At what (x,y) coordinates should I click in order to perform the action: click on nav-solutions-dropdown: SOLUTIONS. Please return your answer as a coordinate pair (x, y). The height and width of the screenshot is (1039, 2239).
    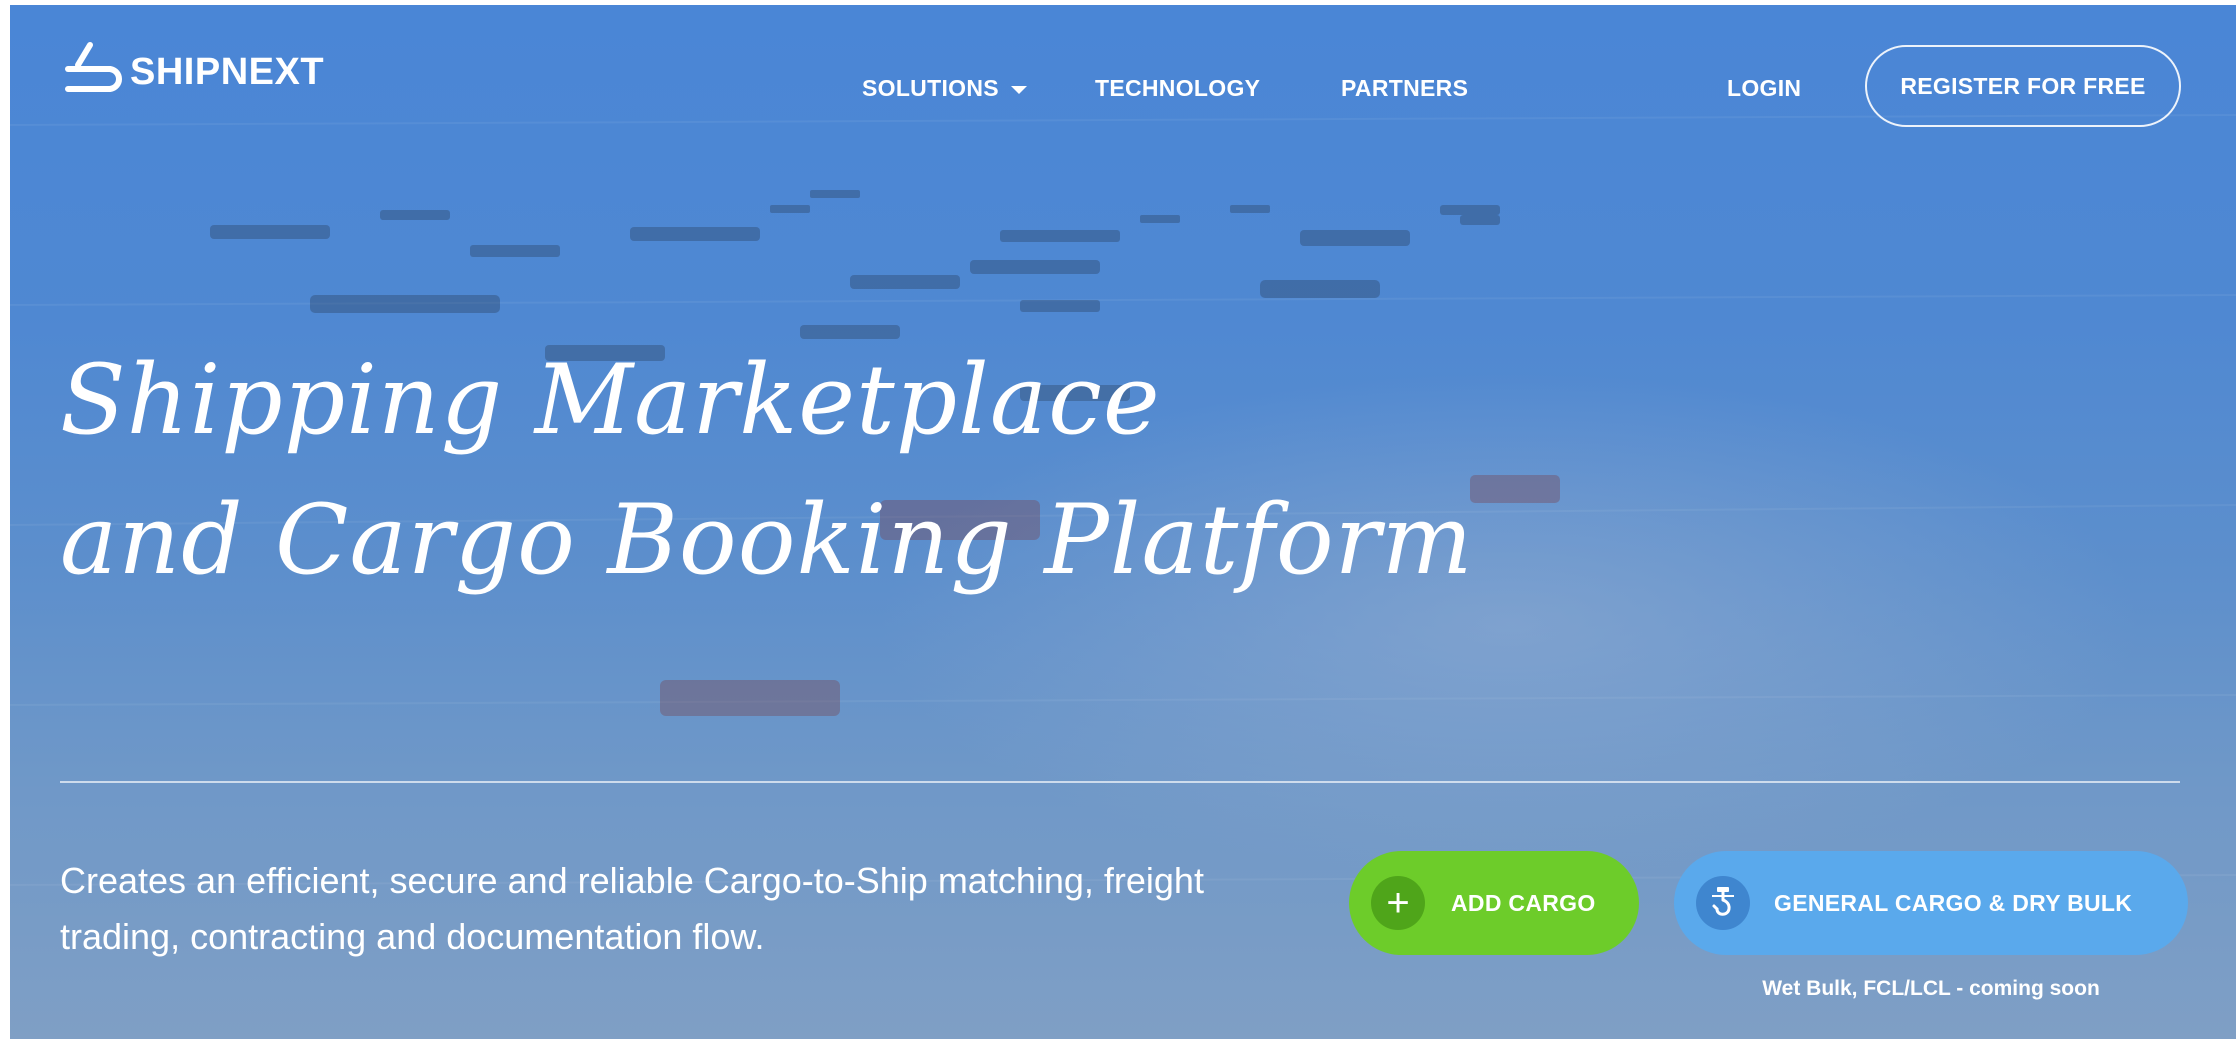
    Looking at the image, I should click on (944, 88).